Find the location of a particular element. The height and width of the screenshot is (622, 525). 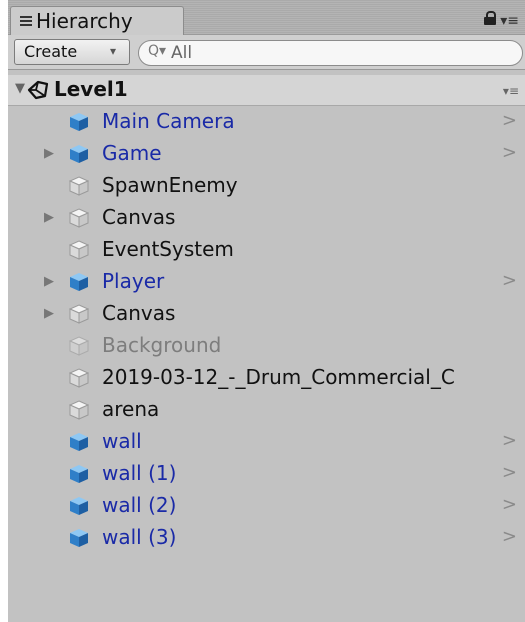

tab-hierarchy: Hierarchy is located at coordinates (97, 20).